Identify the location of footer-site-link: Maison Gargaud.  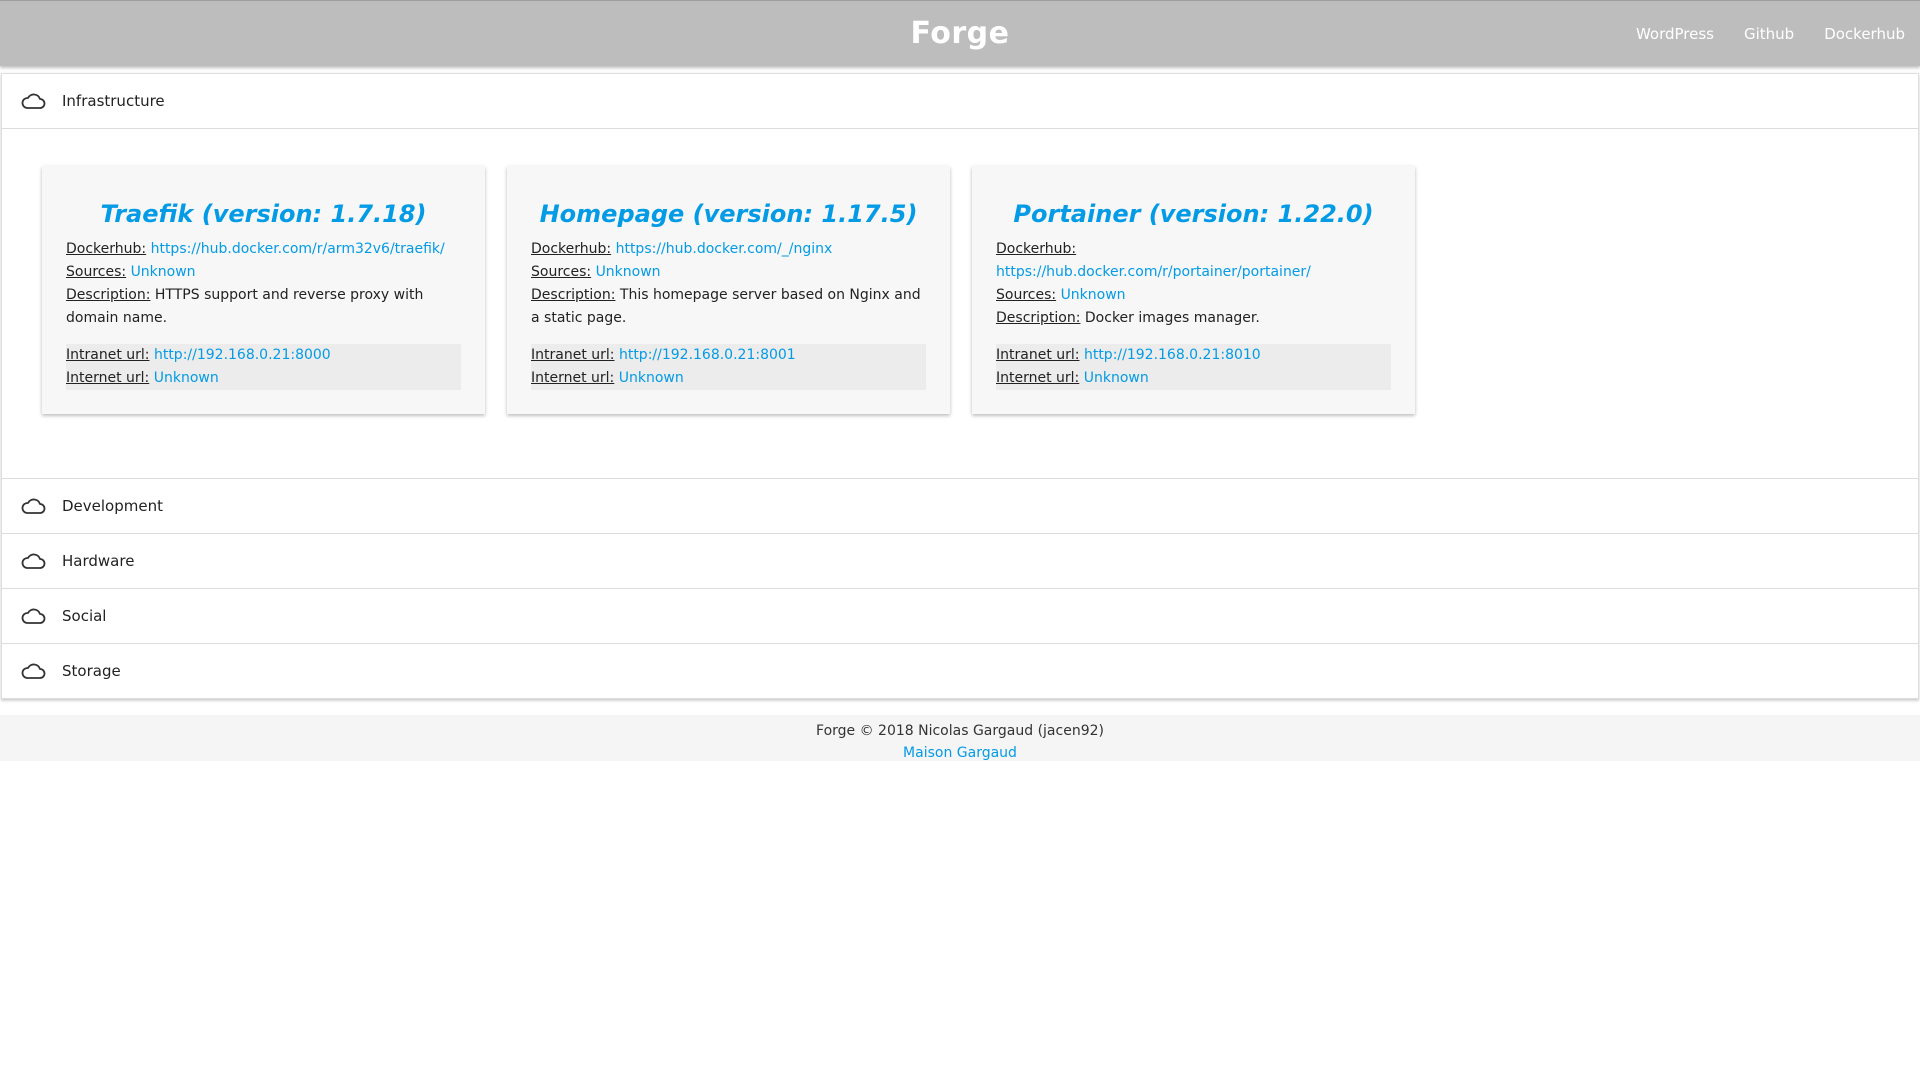
(960, 753).